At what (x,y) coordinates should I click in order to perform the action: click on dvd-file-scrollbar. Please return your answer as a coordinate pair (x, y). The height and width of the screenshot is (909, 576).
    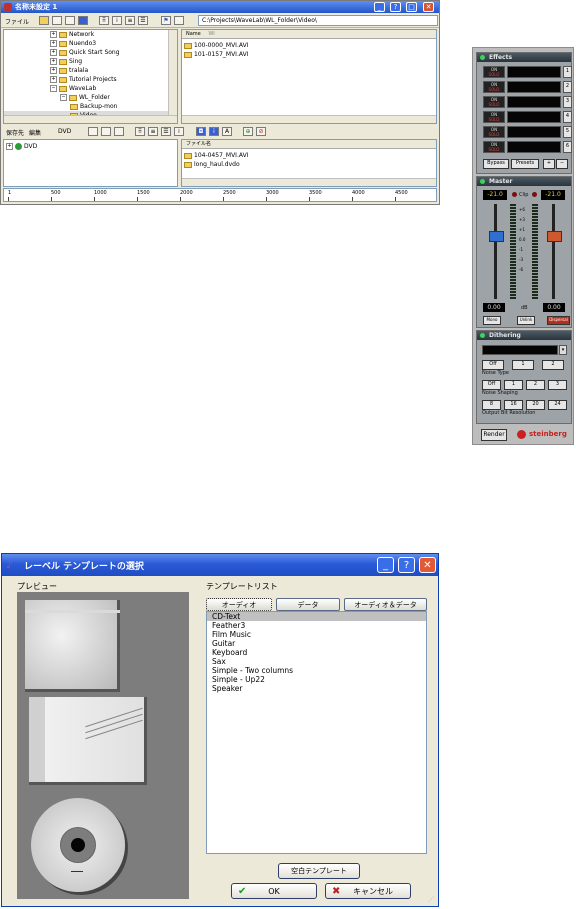
    Looking at the image, I should click on (309, 182).